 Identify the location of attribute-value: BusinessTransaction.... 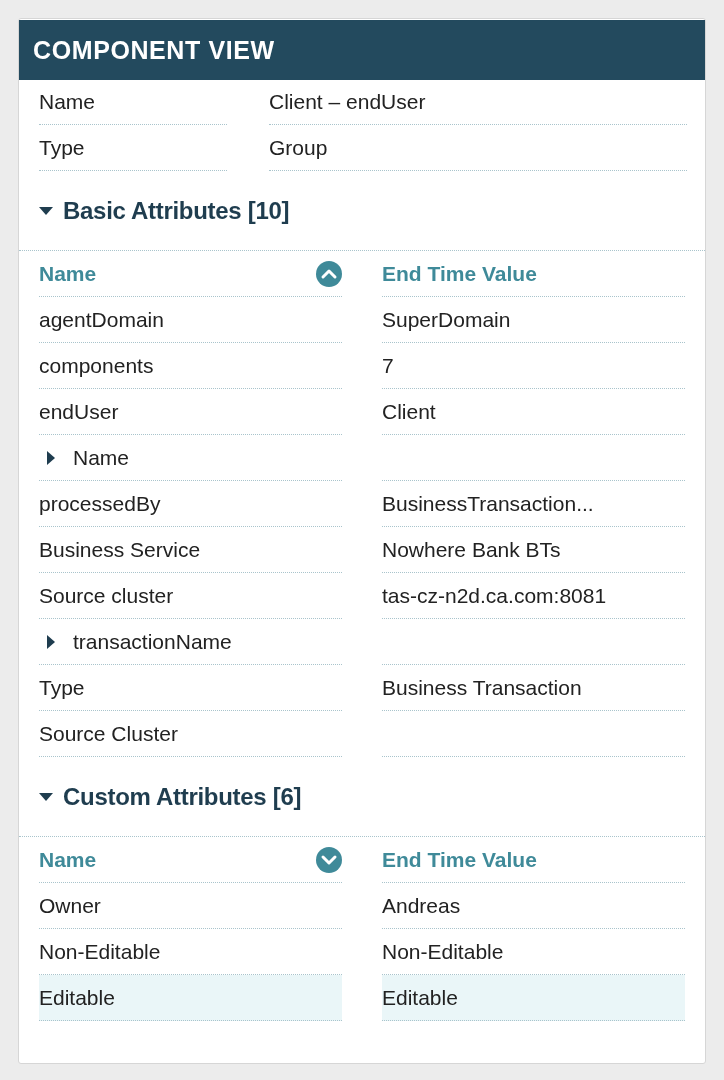
(488, 503).